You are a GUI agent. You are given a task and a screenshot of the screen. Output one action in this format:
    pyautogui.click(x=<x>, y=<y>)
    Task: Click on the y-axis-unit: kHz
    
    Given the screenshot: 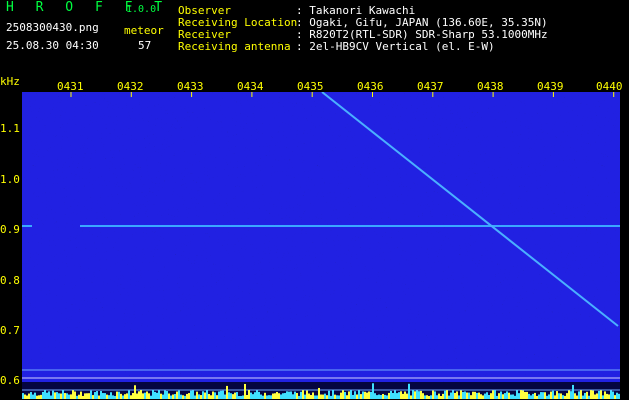 What is the action you would take?
    pyautogui.click(x=10, y=81)
    